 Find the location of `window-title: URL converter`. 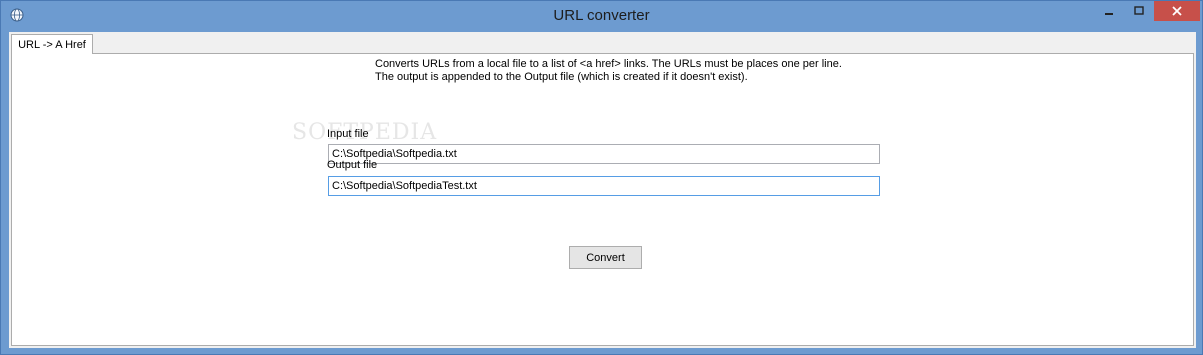

window-title: URL converter is located at coordinates (601, 15).